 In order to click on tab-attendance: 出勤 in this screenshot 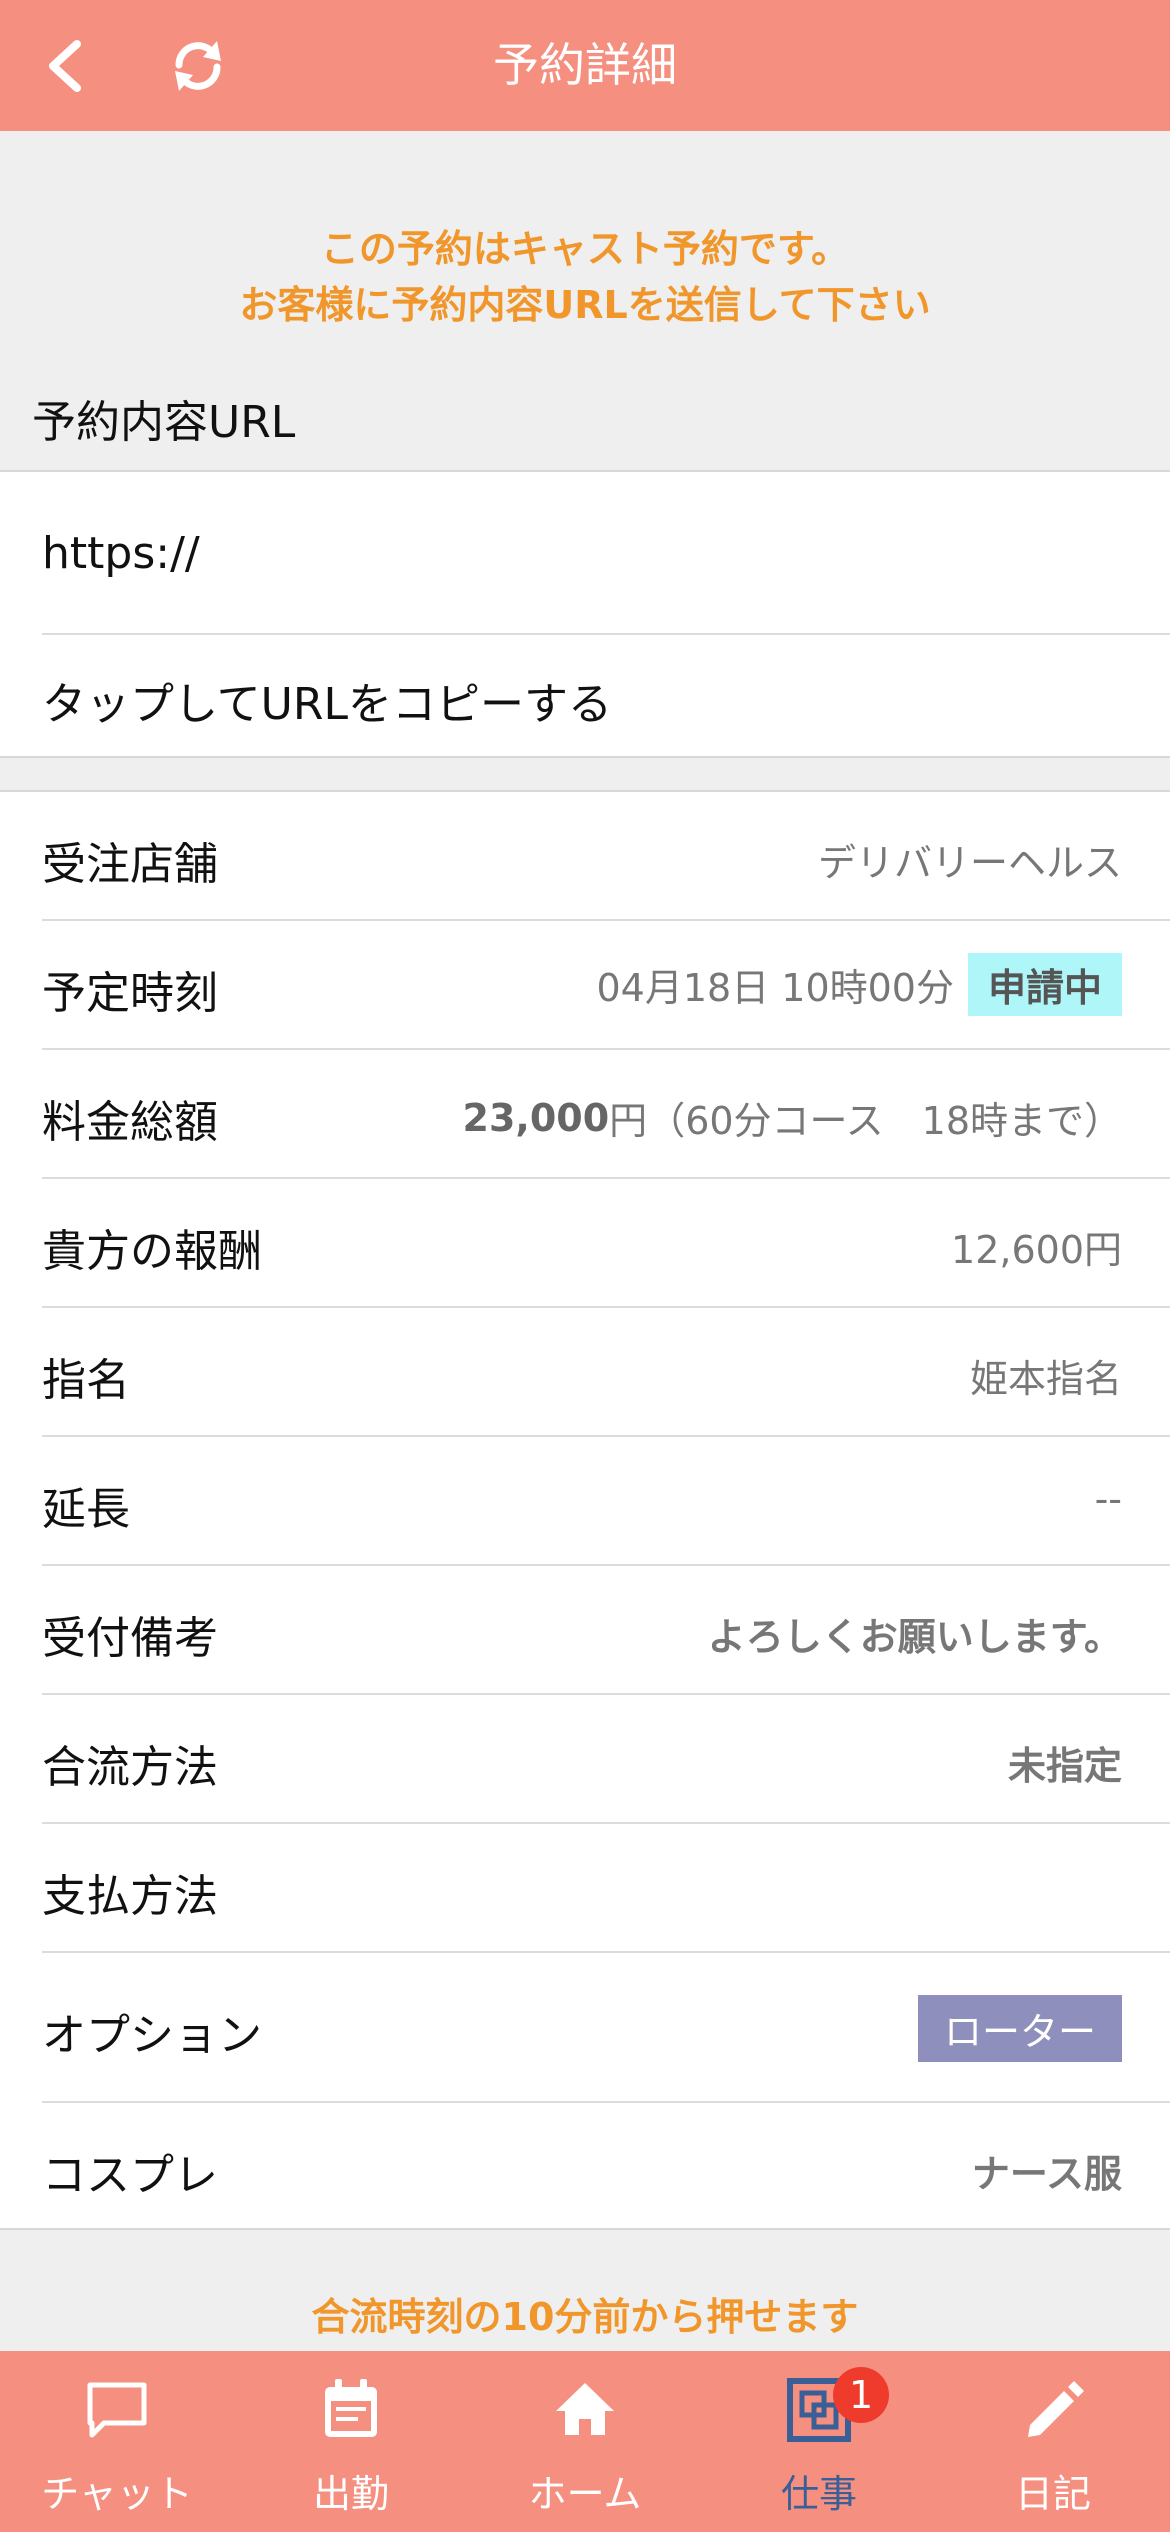, I will do `click(351, 2441)`.